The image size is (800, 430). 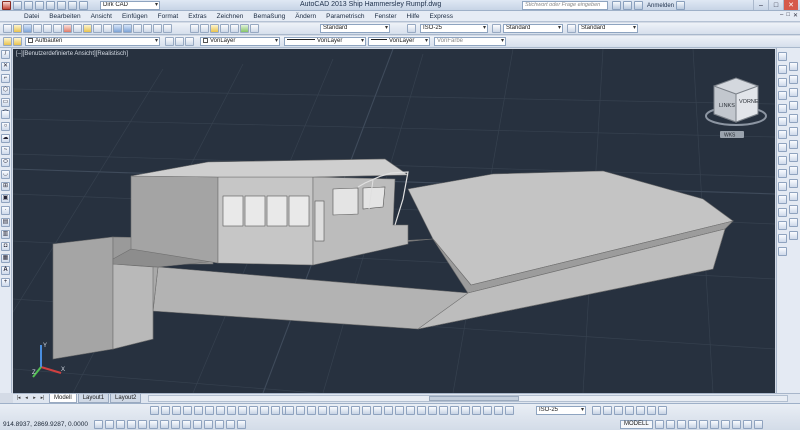 What do you see at coordinates (794, 157) in the screenshot?
I see `dim-angular-icon` at bounding box center [794, 157].